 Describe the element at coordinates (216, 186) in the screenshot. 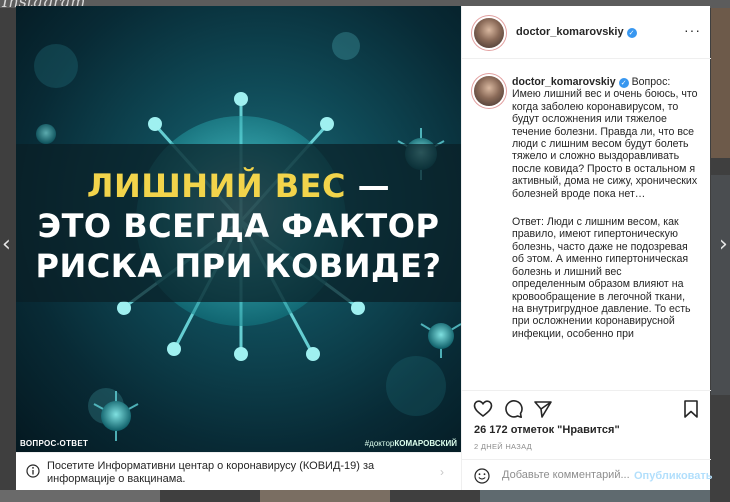

I see `headline-highlight: ЛИШНИЙ ВЕС` at that location.